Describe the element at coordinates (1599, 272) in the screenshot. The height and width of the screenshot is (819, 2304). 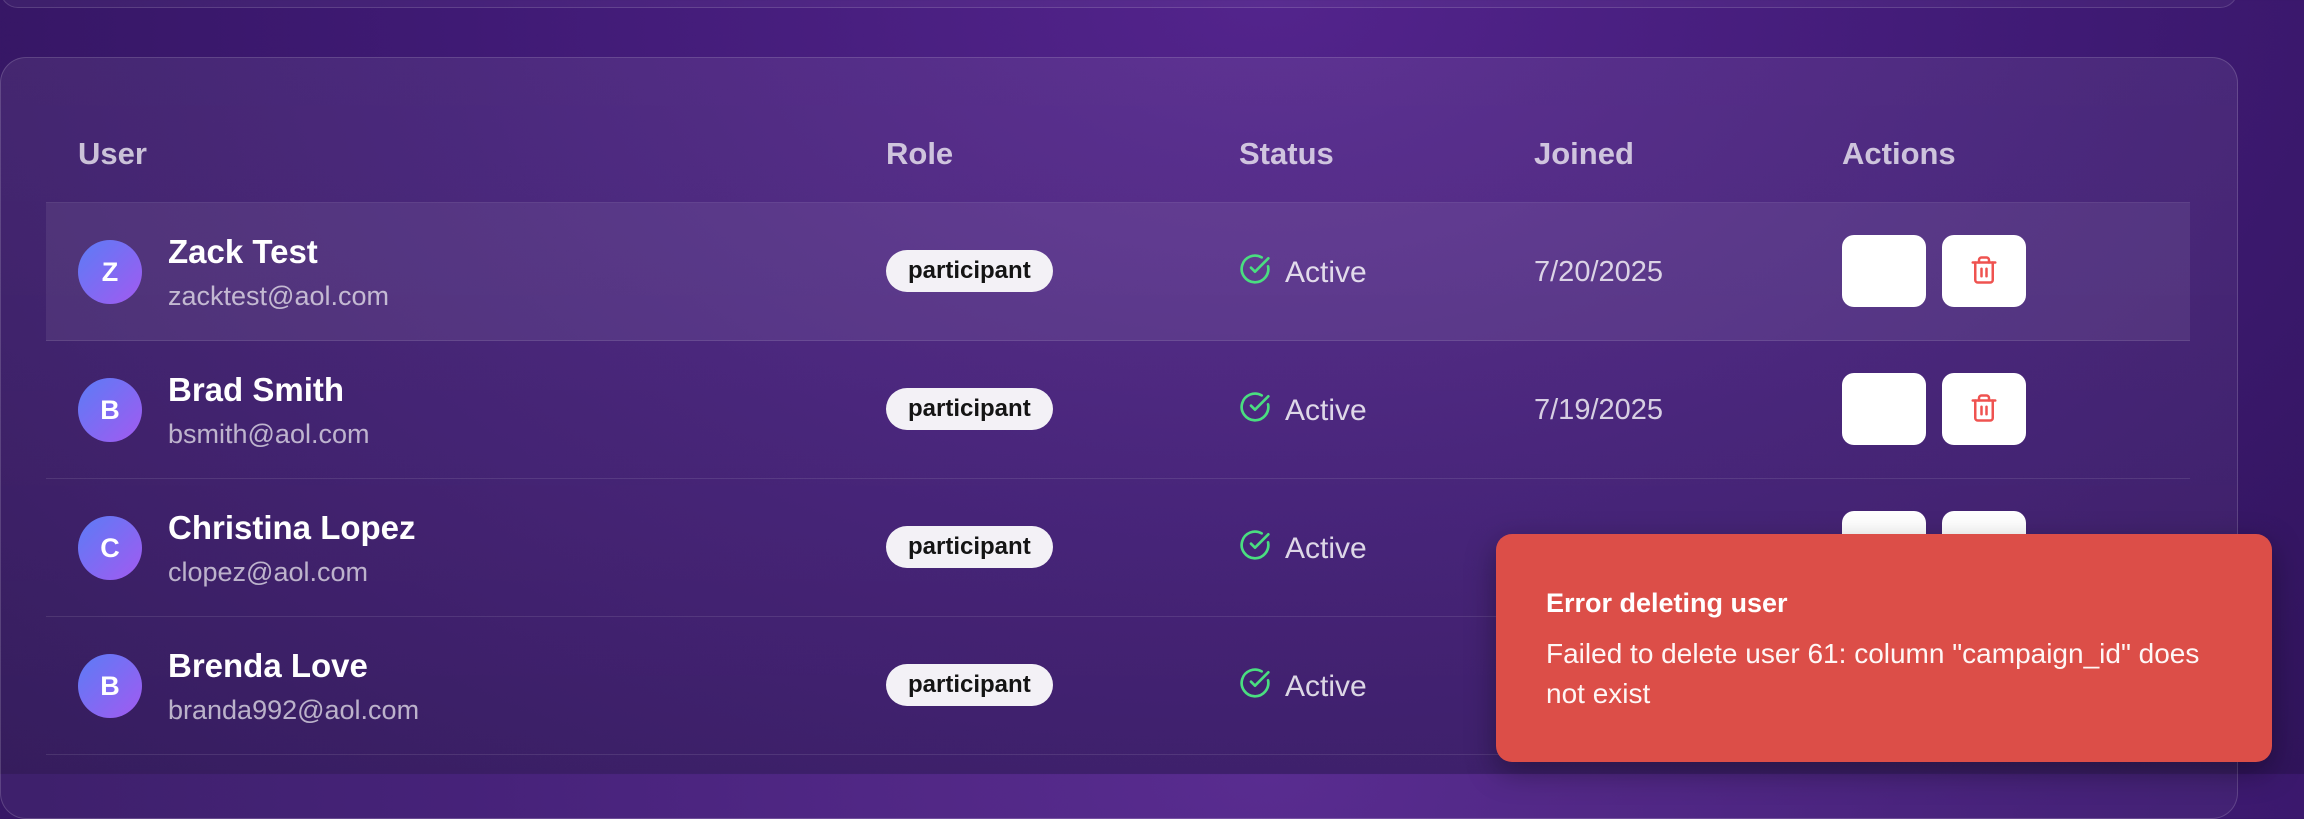
I see `joined-date: 7/20/2025` at that location.